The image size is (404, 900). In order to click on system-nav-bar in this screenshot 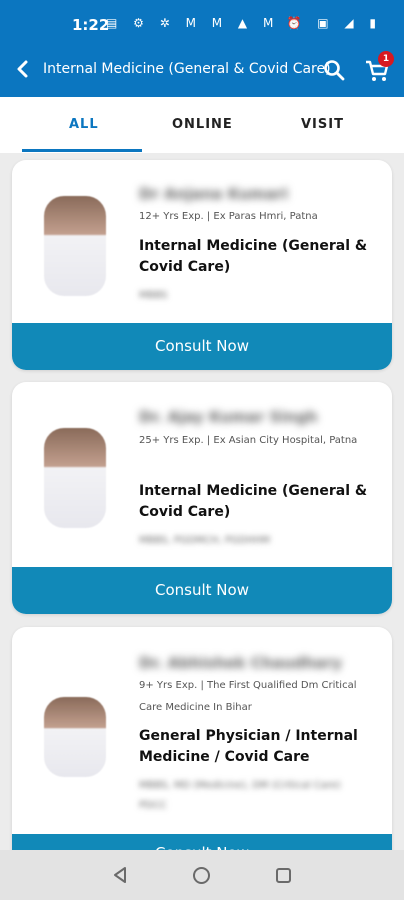, I will do `click(202, 875)`.